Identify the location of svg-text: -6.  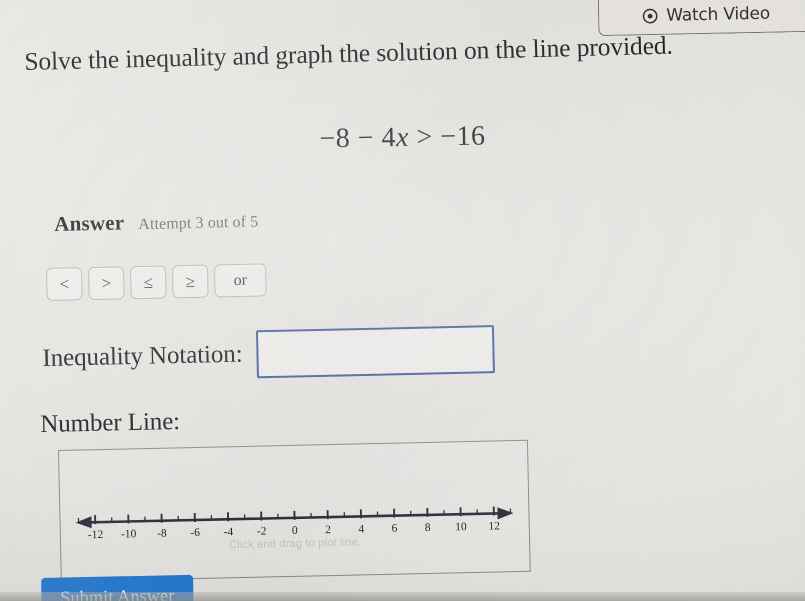
(195, 533).